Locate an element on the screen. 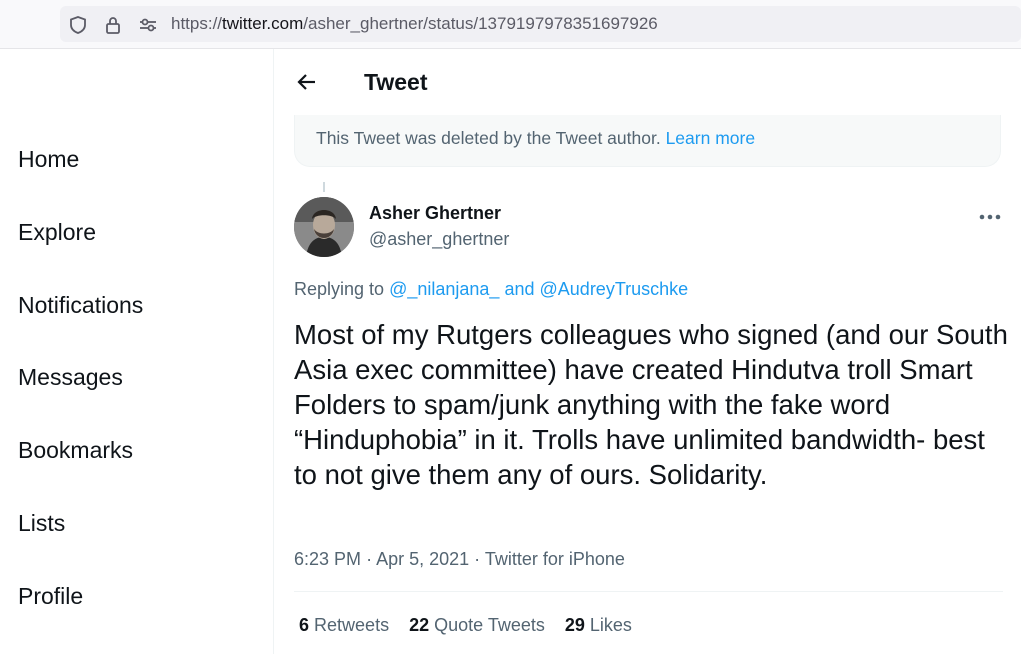 This screenshot has width=1021, height=654. page-title: Tweet is located at coordinates (396, 82).